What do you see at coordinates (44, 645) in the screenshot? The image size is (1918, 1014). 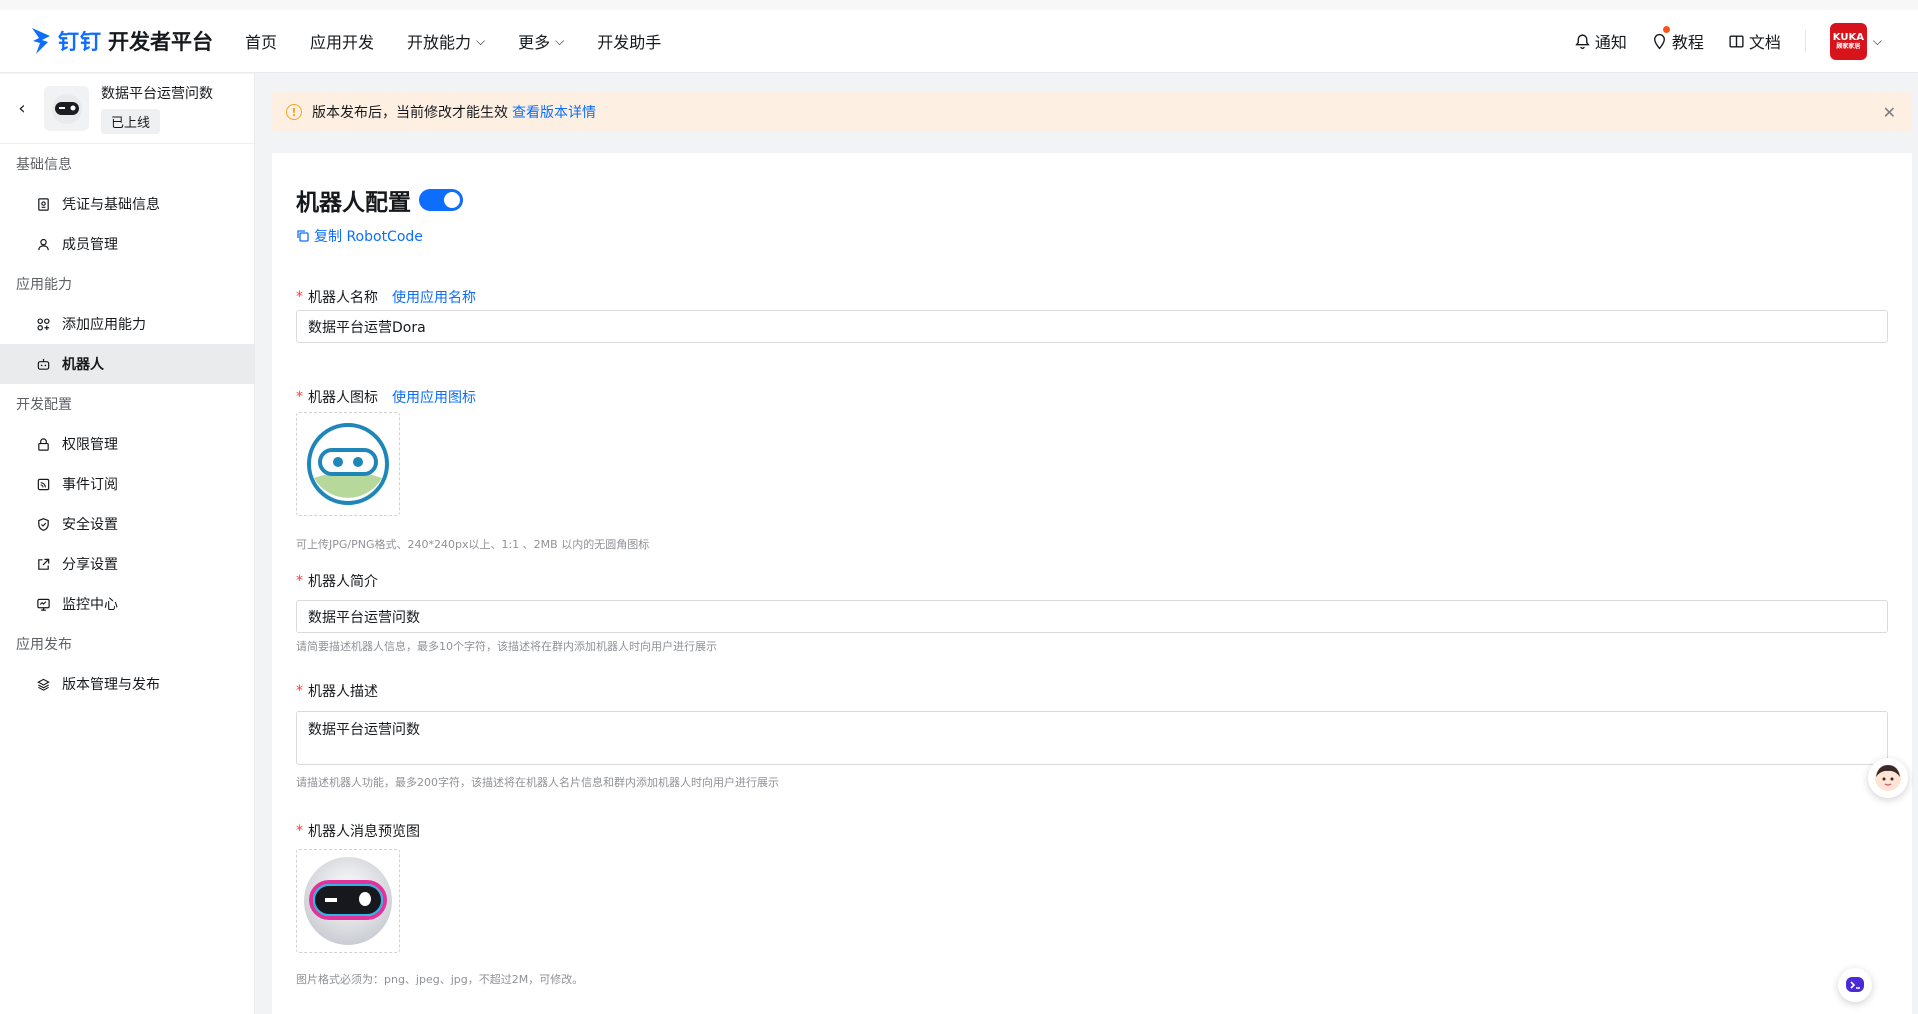 I see `group-title-release: 应用发布` at bounding box center [44, 645].